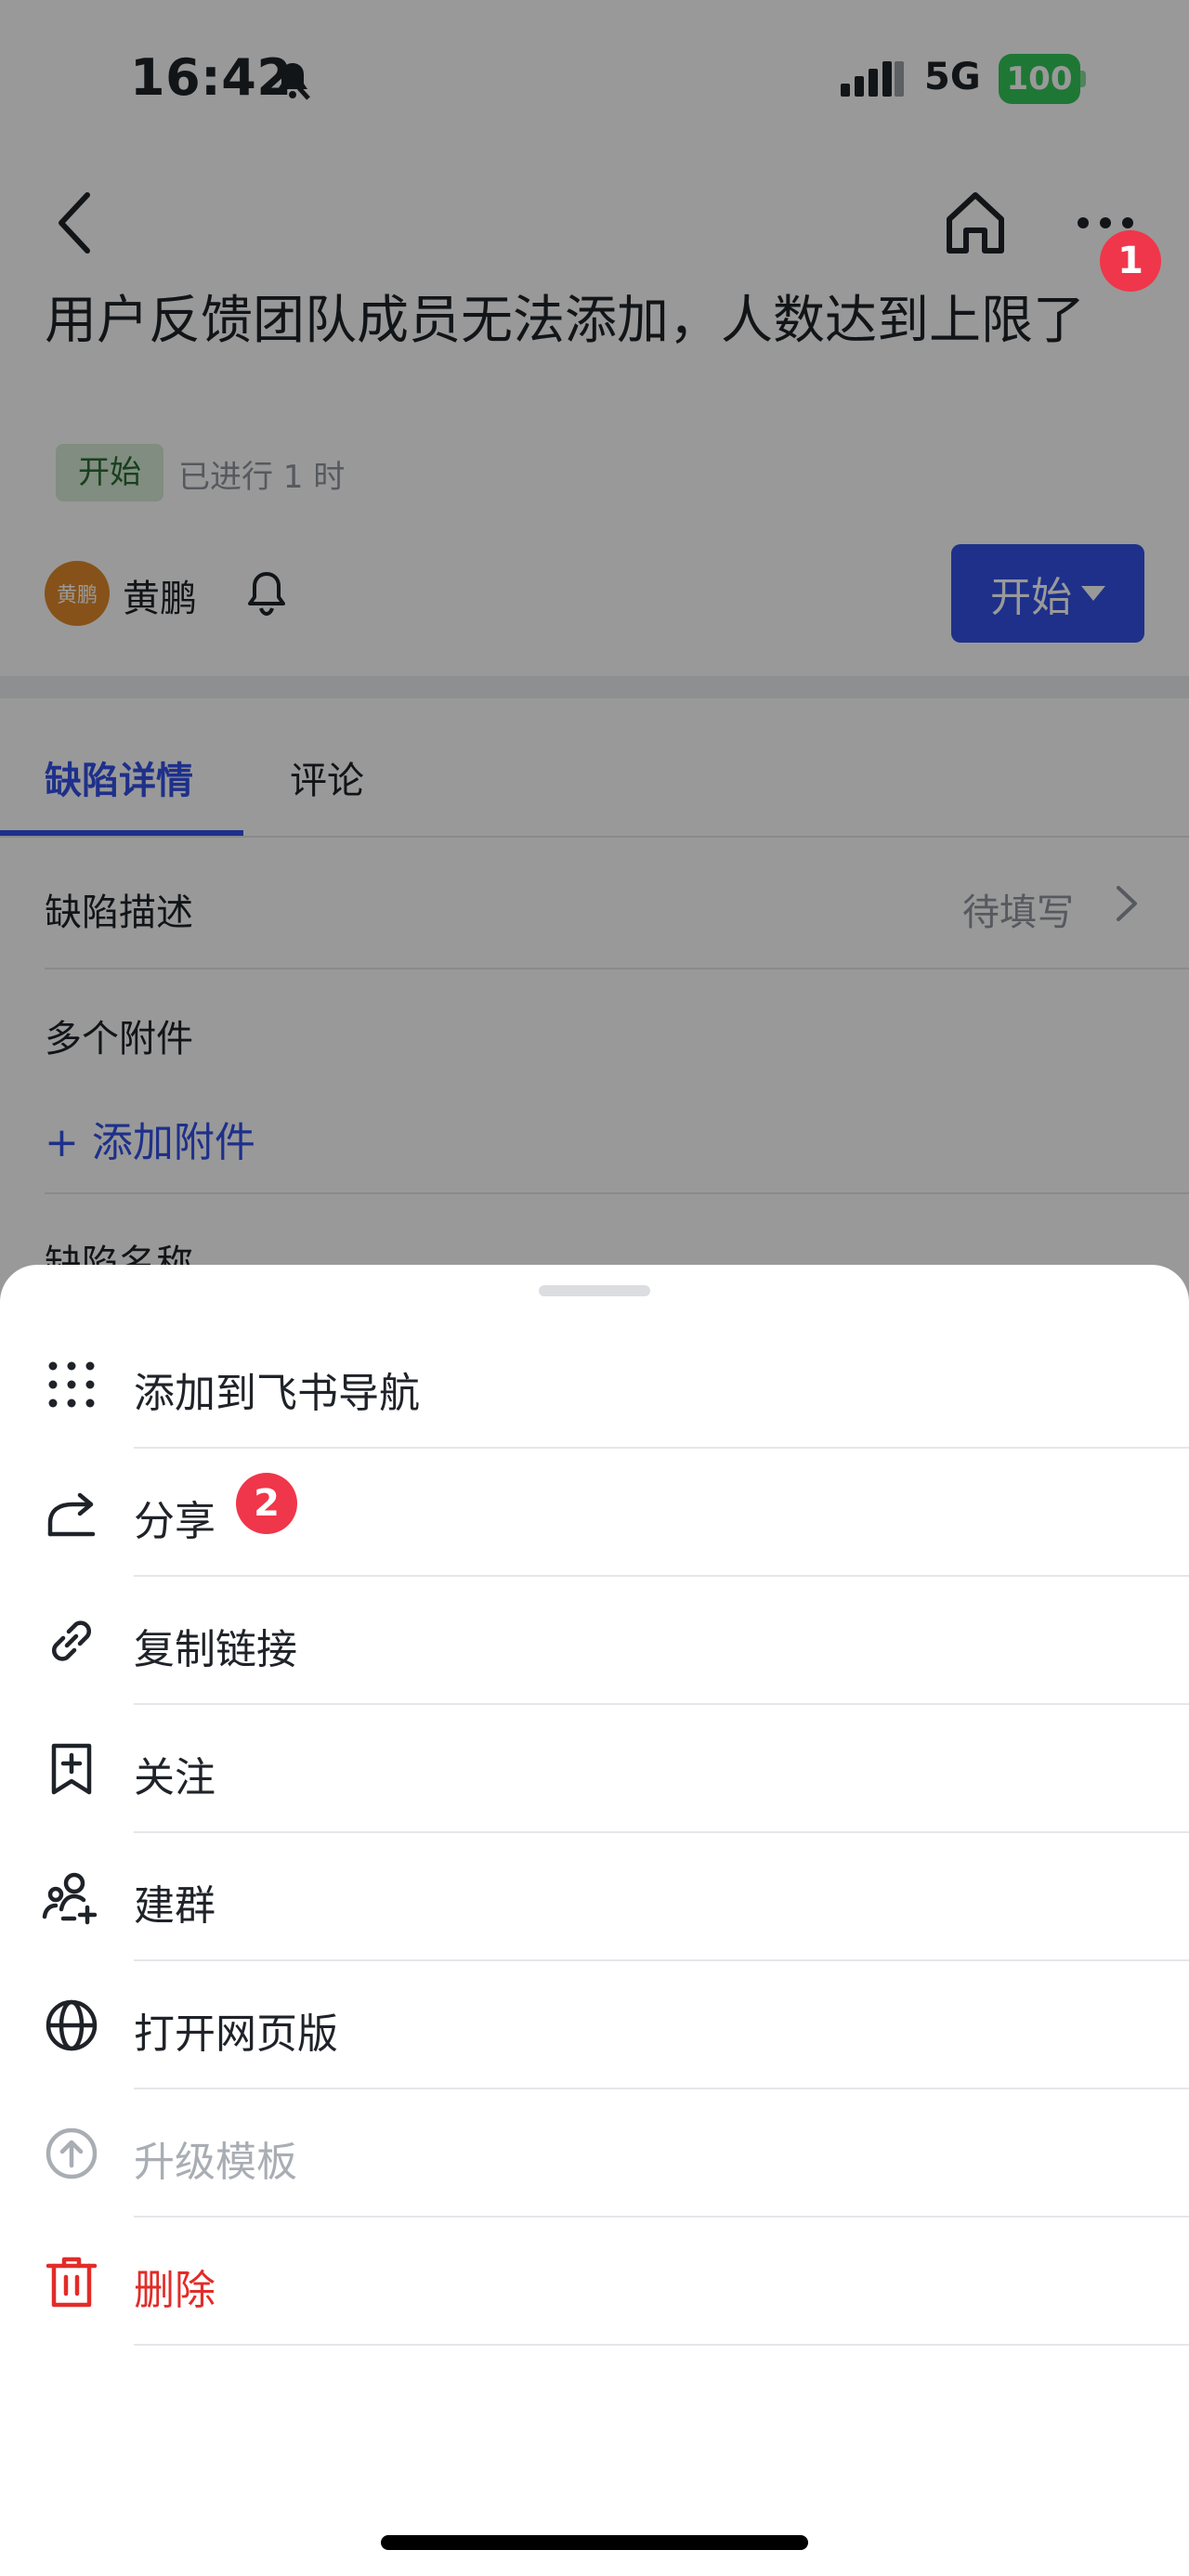  What do you see at coordinates (175, 1906) in the screenshot?
I see `menu-label: 建群` at bounding box center [175, 1906].